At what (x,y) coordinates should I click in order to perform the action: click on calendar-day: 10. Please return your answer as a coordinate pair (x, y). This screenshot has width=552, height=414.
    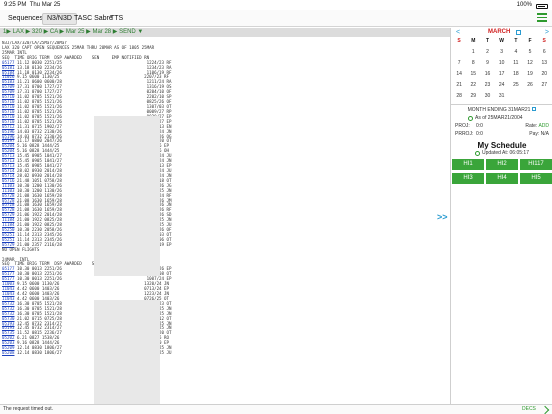
    Looking at the image, I should click on (502, 63).